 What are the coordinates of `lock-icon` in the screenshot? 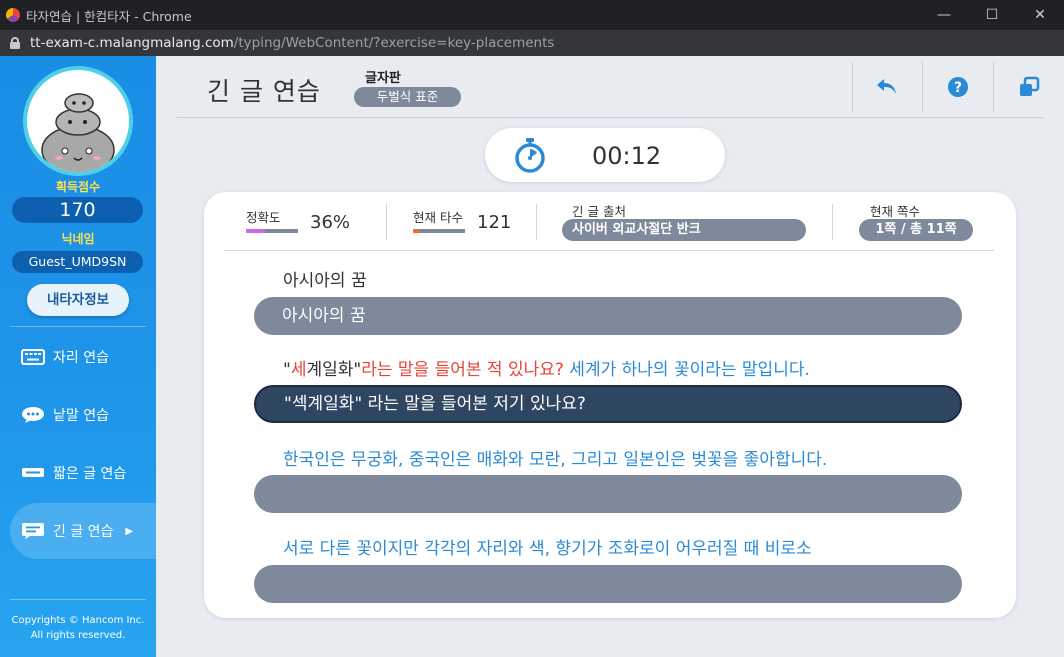 It's located at (15, 43).